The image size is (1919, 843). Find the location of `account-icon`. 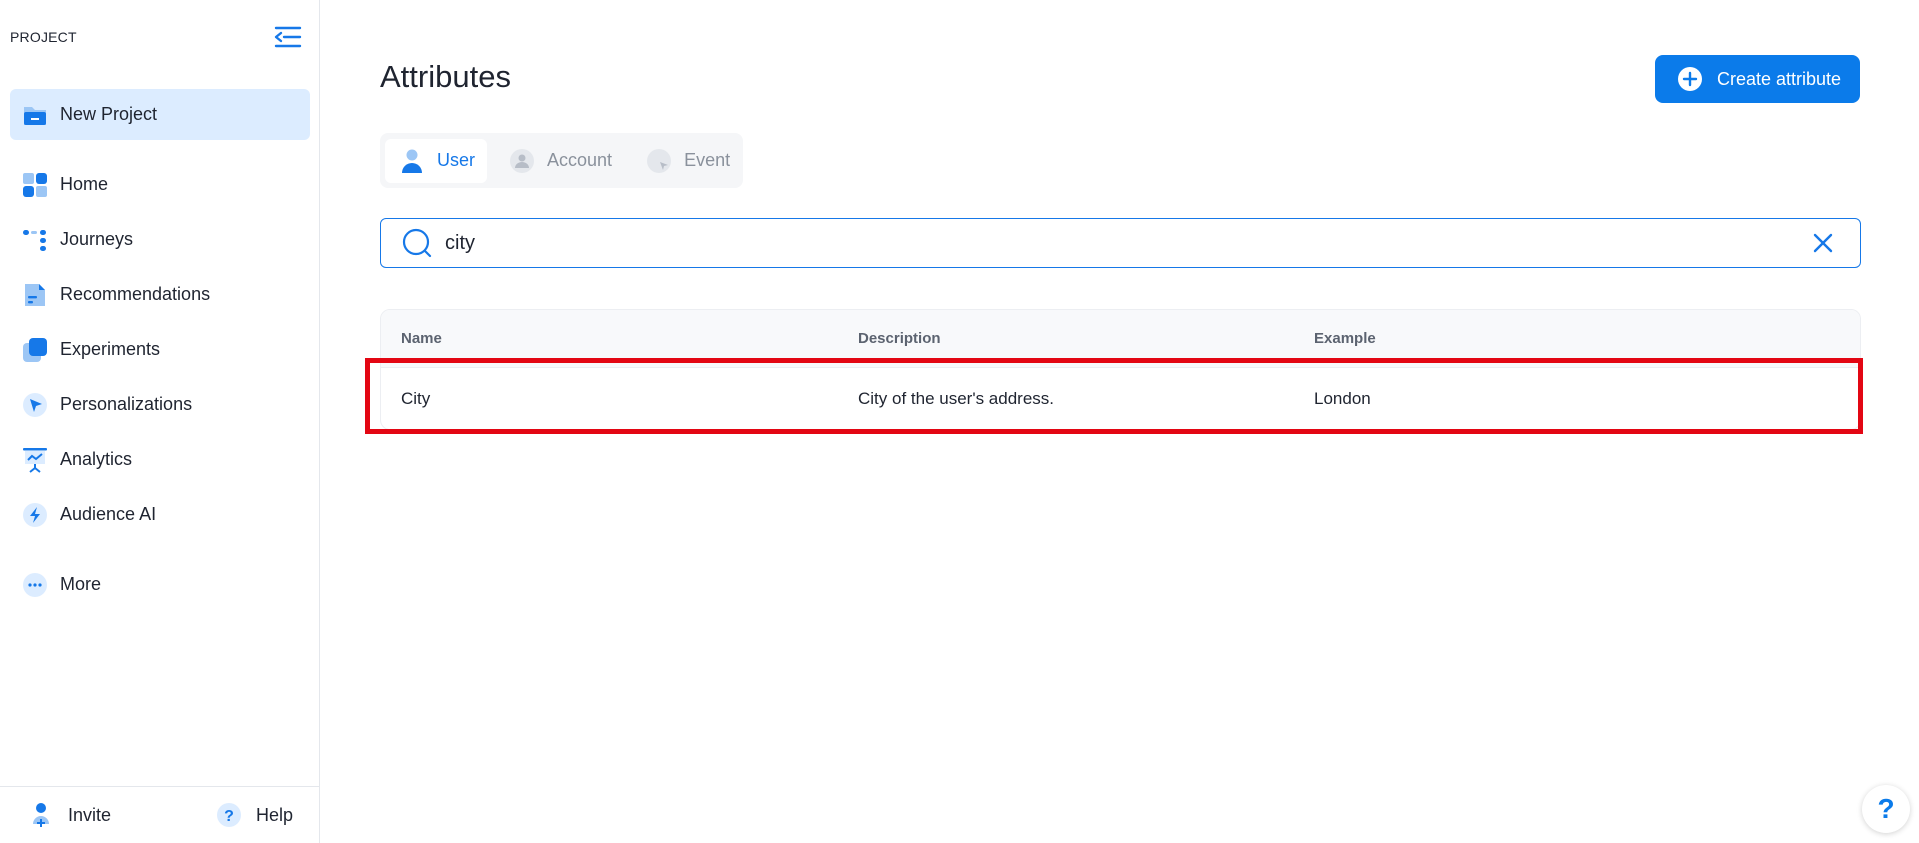

account-icon is located at coordinates (522, 161).